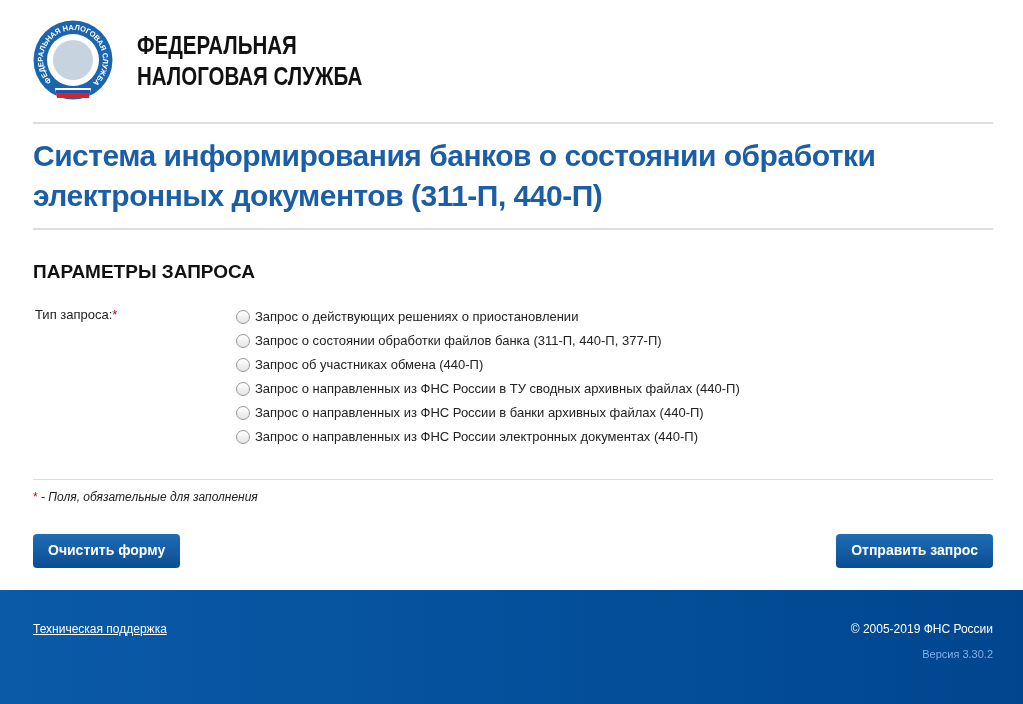  I want to click on radio-option: Запрос о направленных из ФНС России в банки архивных файлах (440-П), so click(488, 412).